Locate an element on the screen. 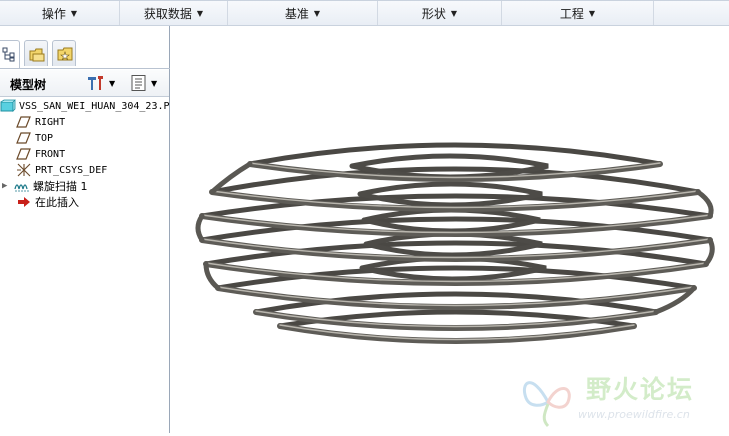 The image size is (729, 436). part-icon is located at coordinates (8, 105).